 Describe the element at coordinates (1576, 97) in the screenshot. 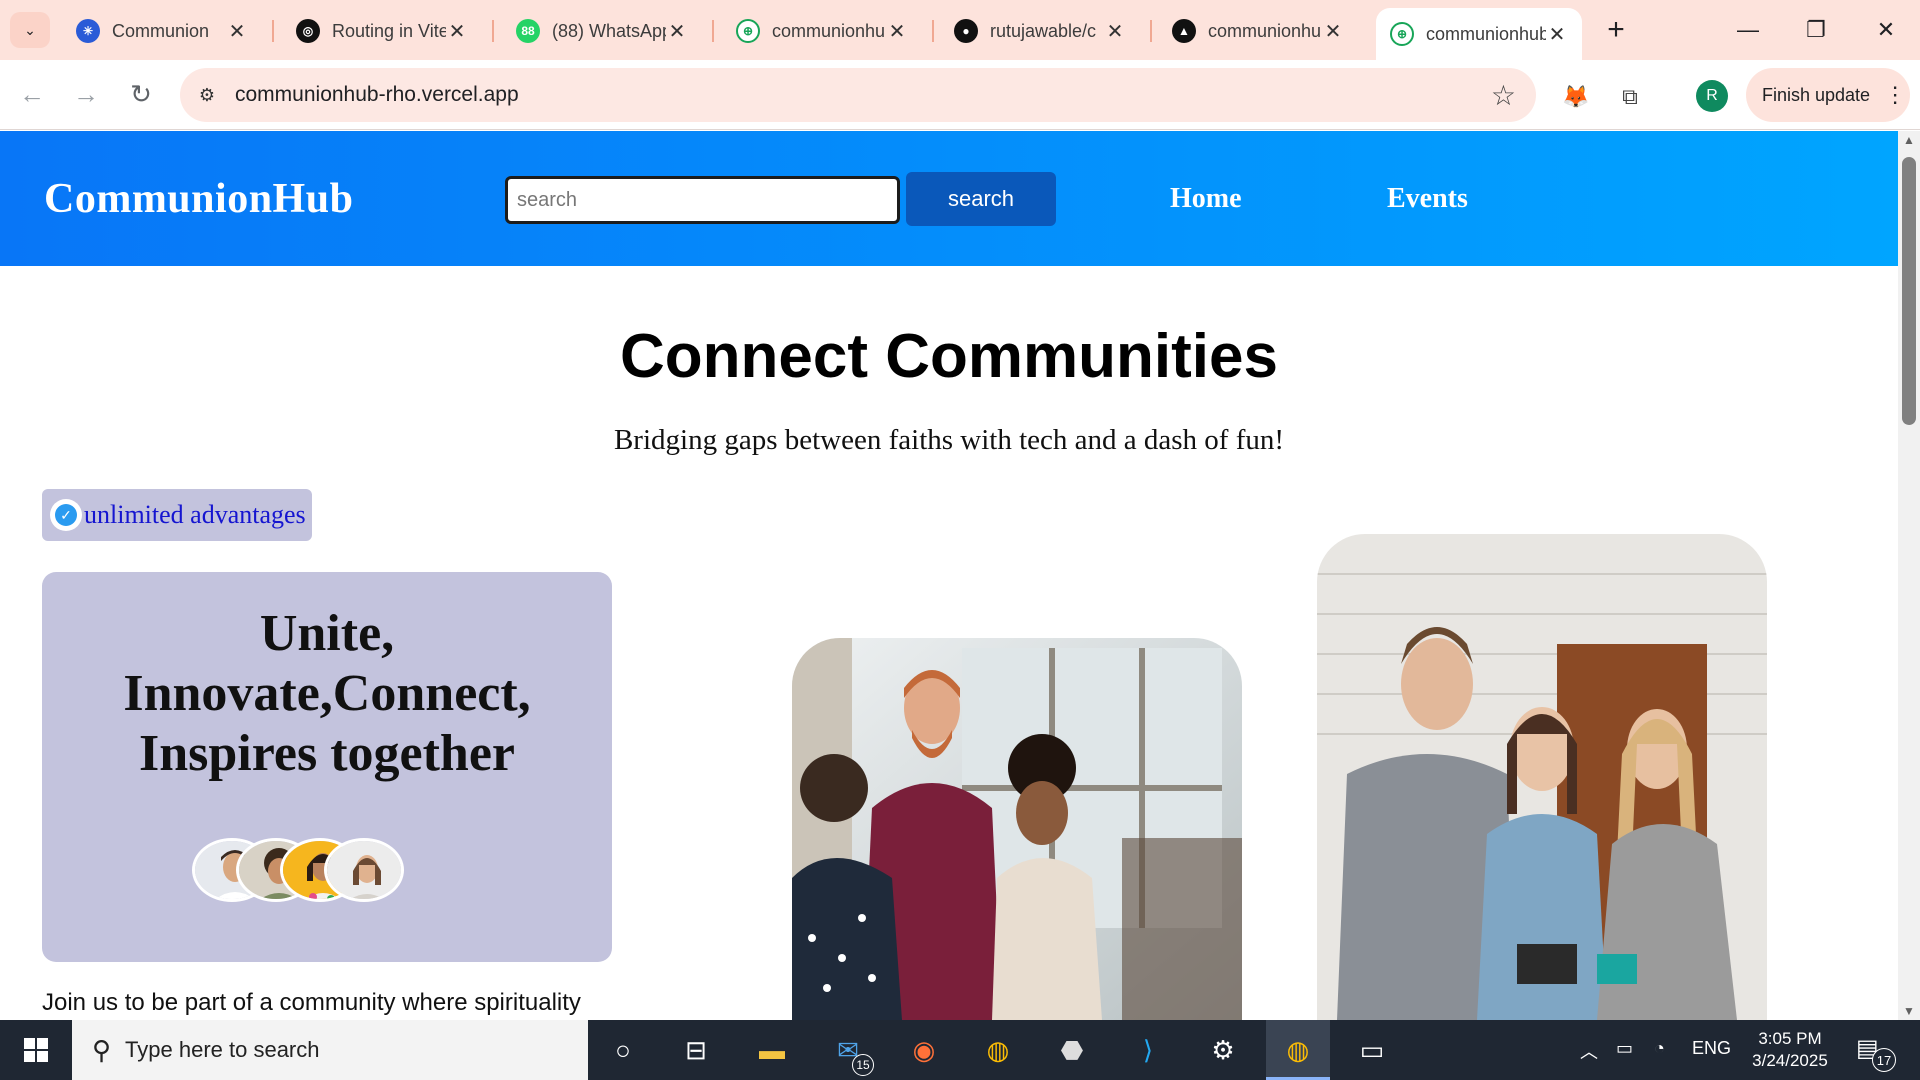

I see `metamask-fox-icon: 🦊` at that location.